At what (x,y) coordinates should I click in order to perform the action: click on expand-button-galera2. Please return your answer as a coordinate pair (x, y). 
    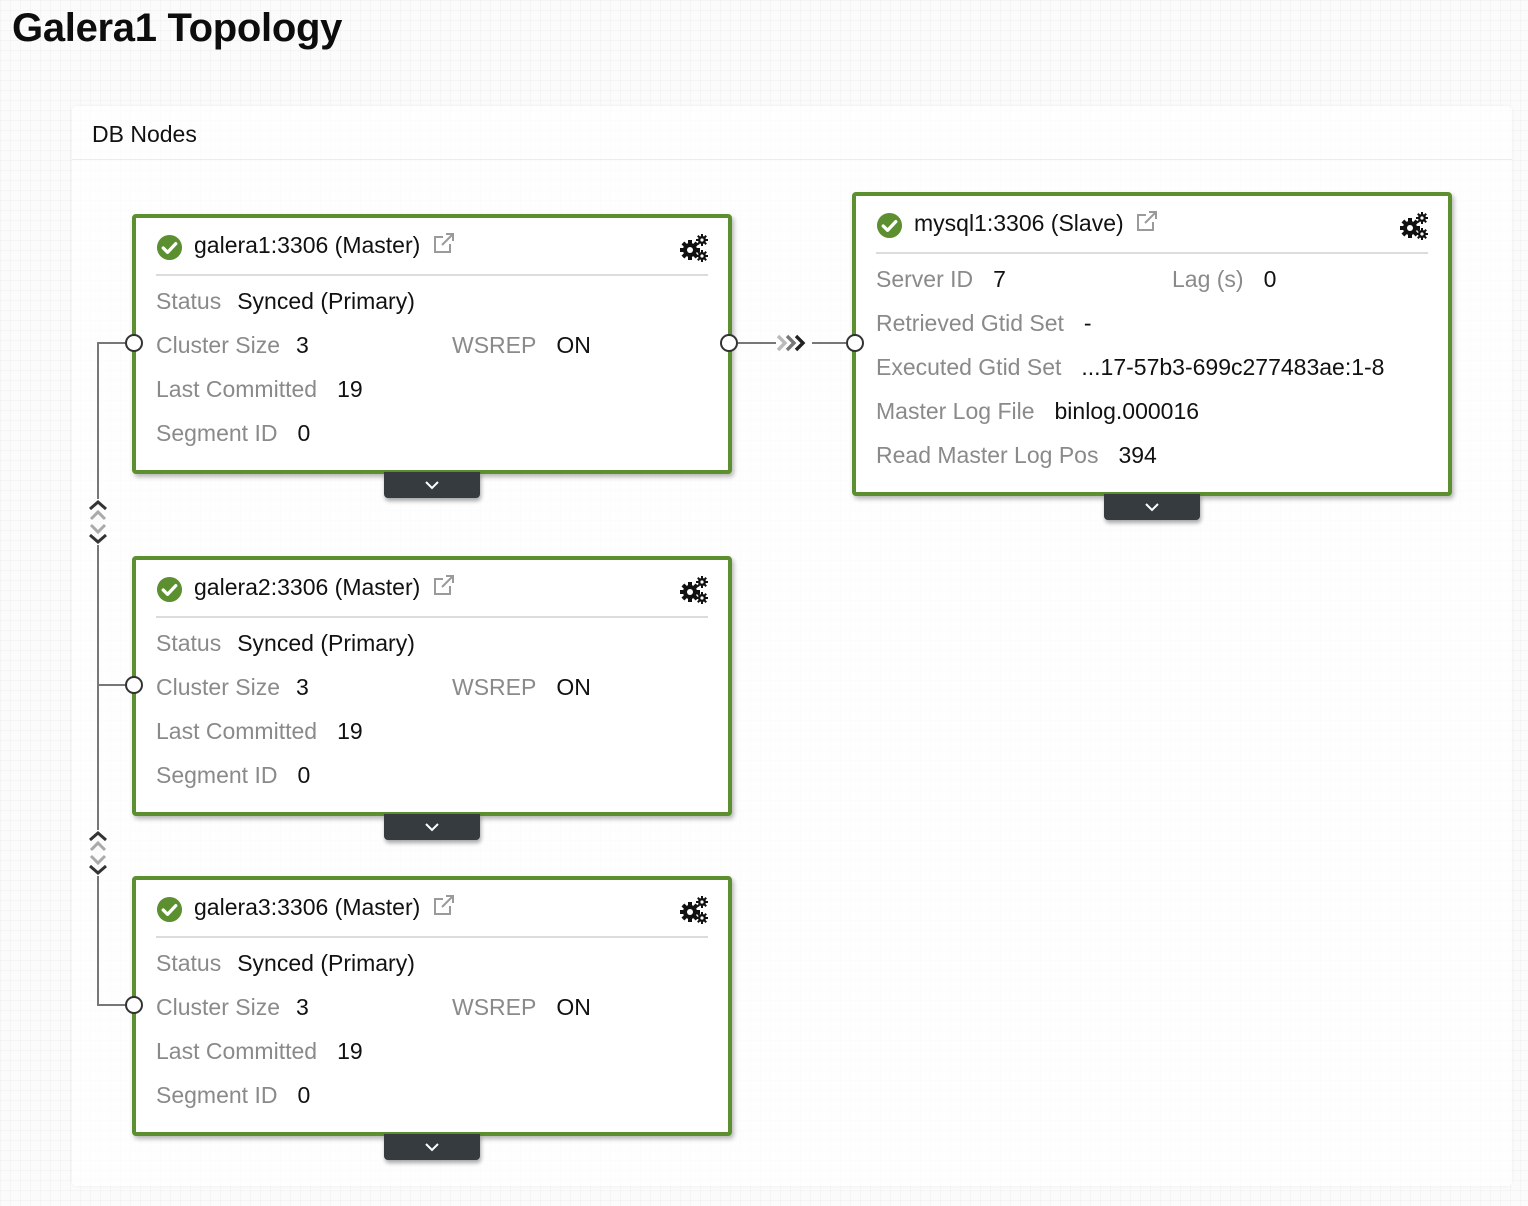
    Looking at the image, I should click on (432, 827).